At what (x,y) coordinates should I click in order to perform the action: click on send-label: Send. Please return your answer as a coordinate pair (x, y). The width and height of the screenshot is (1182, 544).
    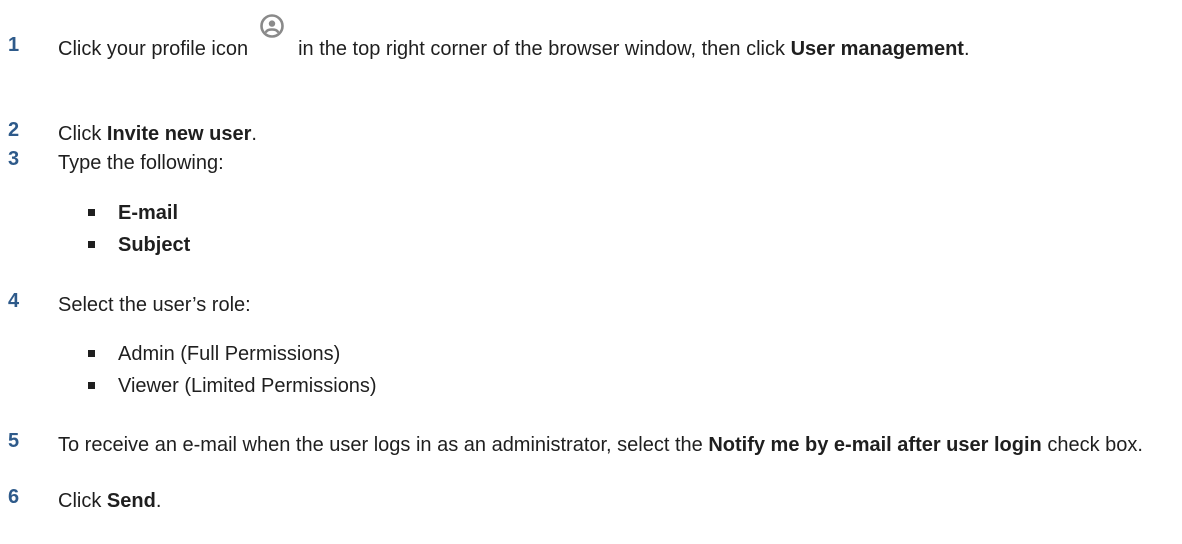
    Looking at the image, I should click on (131, 501).